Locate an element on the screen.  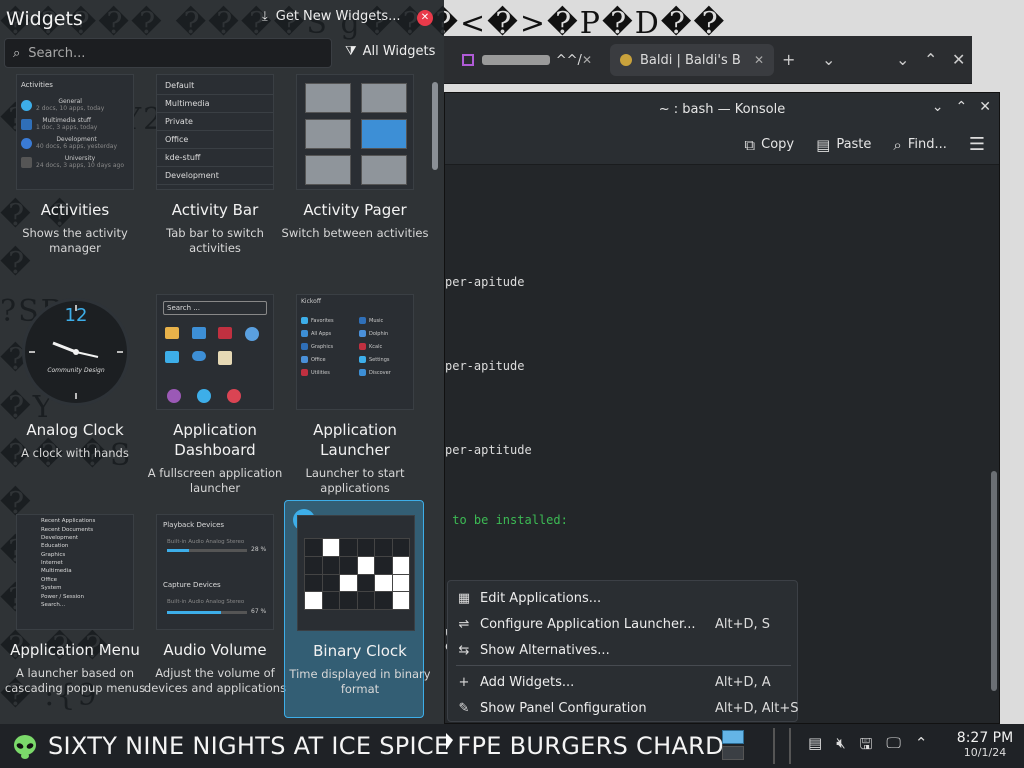
thumb-text: General is located at coordinates (70, 101).